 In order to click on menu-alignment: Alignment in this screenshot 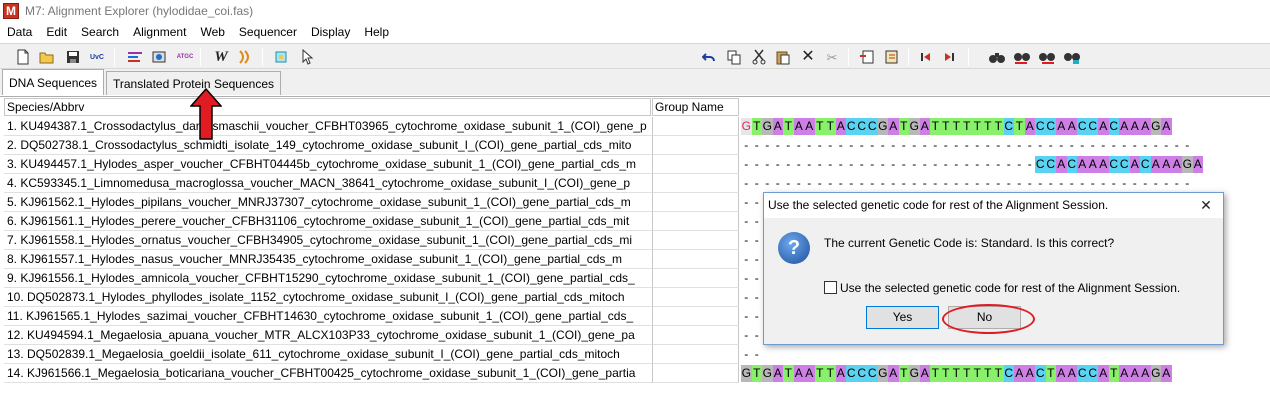, I will do `click(159, 32)`.